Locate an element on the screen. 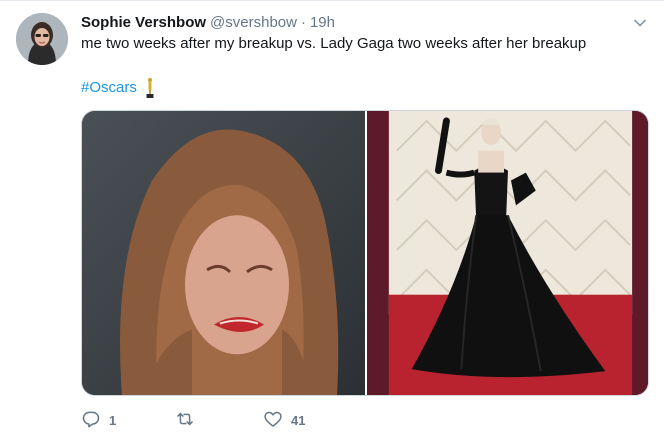  timestamp: 19h is located at coordinates (322, 23).